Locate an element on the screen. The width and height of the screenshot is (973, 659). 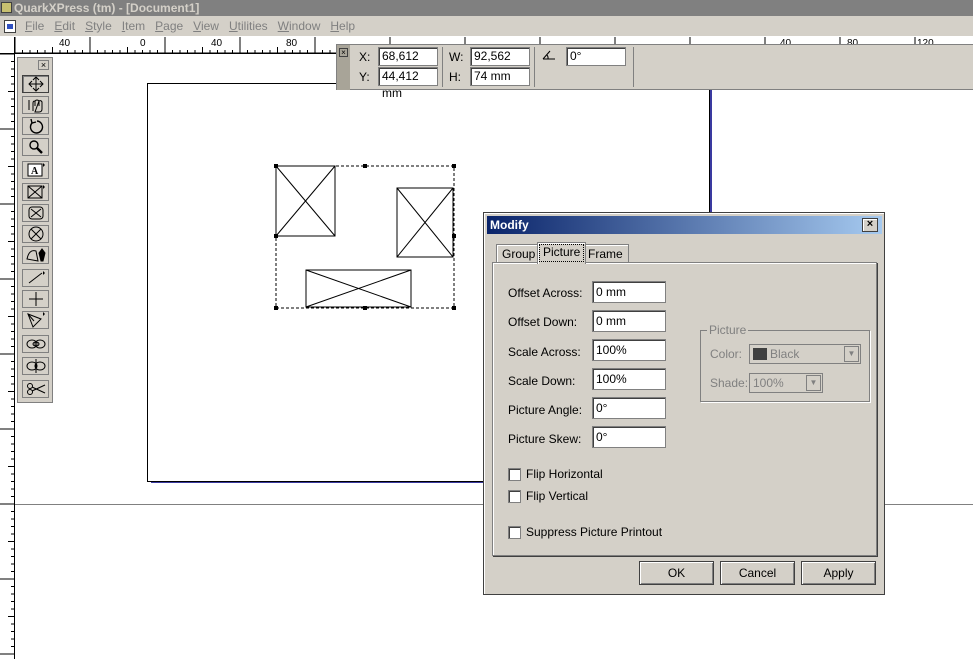
width-field: 92,562 mm is located at coordinates (500, 63).